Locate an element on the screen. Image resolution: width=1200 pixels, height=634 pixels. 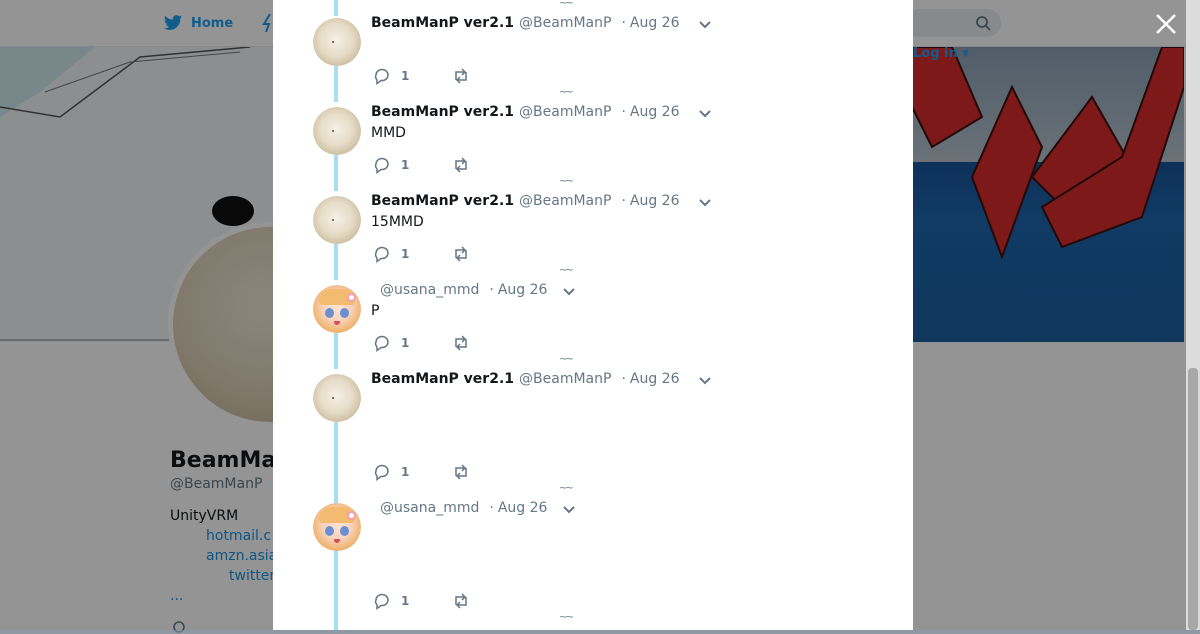
tweet-text: P is located at coordinates (375, 311).